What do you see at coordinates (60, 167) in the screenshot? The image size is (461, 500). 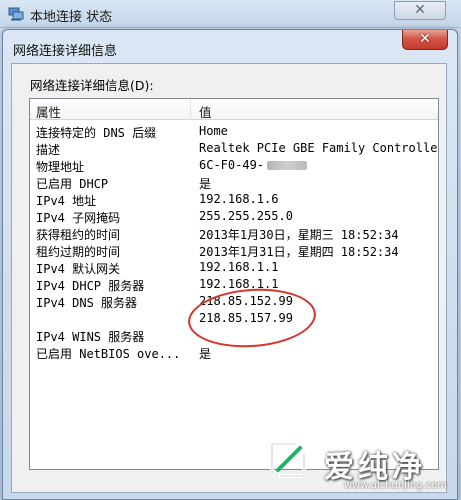 I see `property-cell: 物理地址` at bounding box center [60, 167].